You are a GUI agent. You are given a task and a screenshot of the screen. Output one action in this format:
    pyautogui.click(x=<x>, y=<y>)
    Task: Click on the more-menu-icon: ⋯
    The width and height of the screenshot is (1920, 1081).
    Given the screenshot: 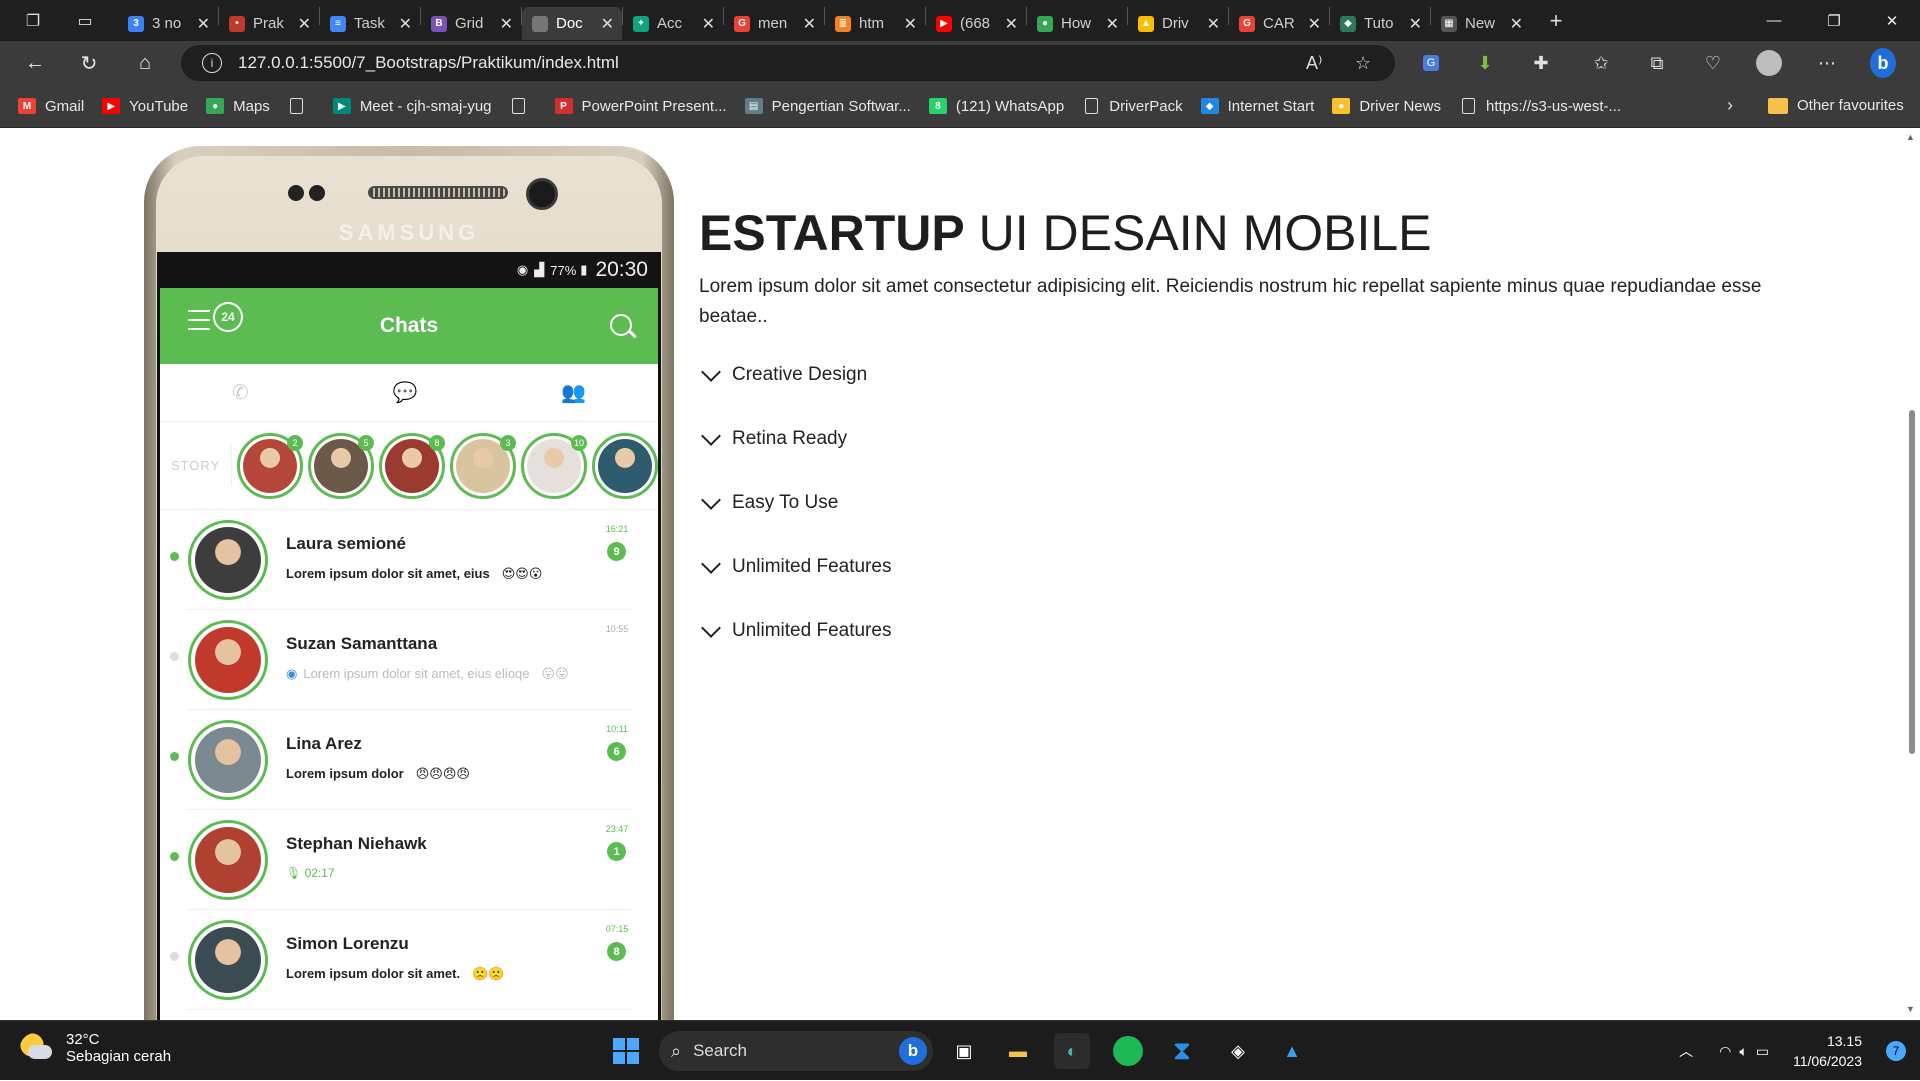 What is the action you would take?
    pyautogui.click(x=1827, y=63)
    